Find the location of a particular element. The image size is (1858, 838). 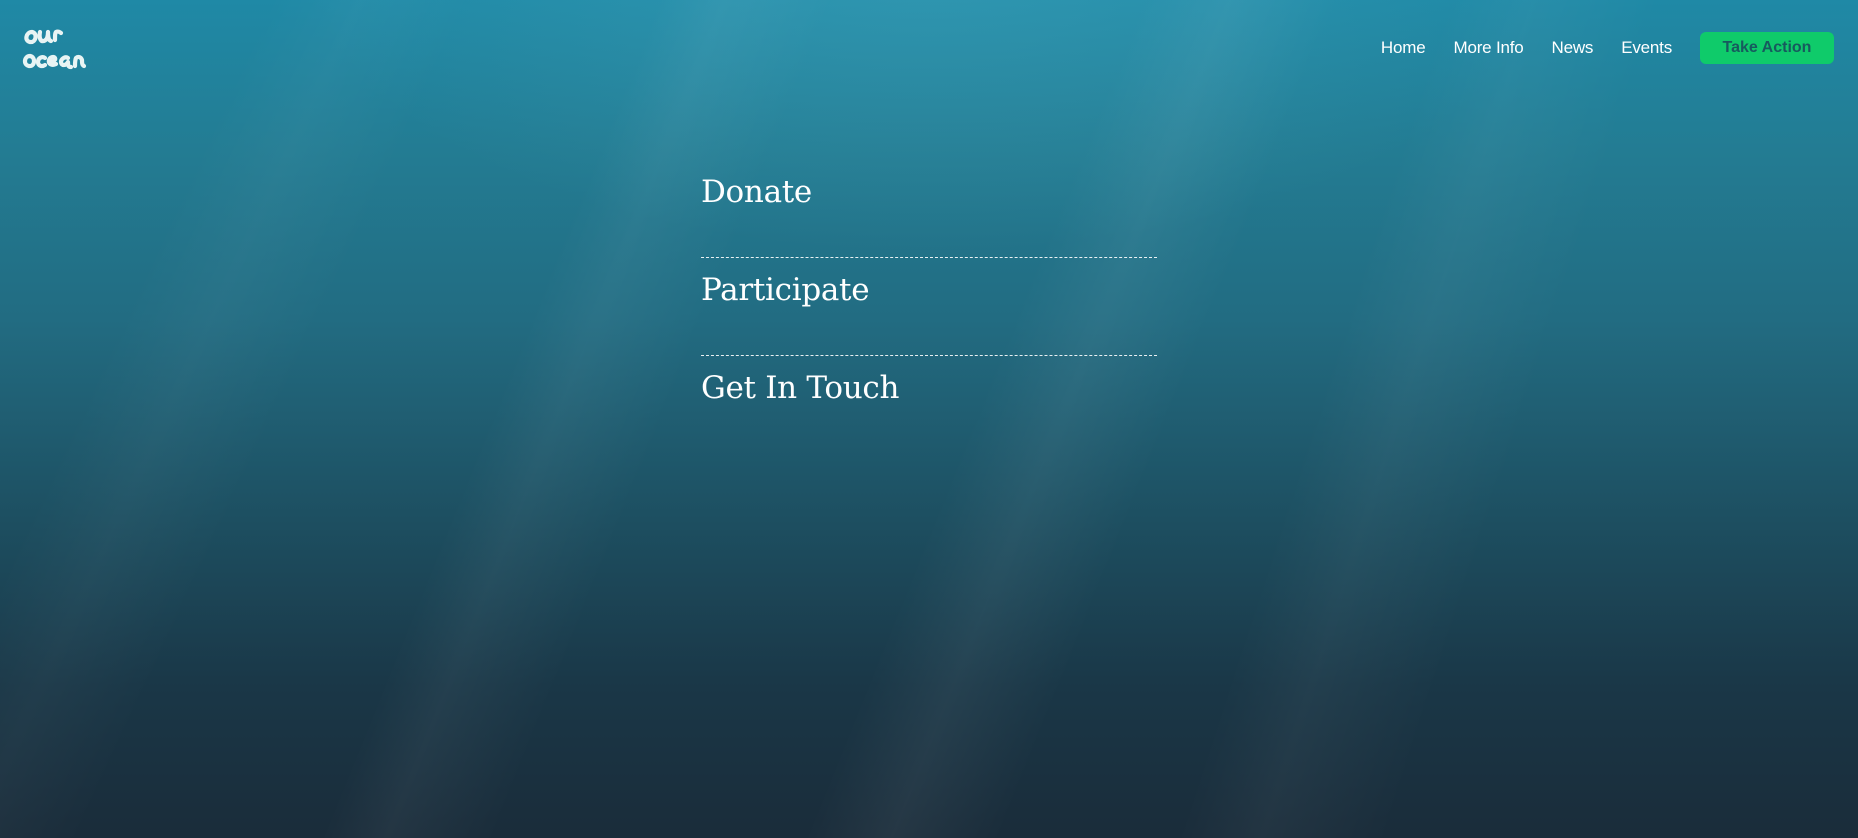

menu-item-donate: Donate is located at coordinates (929, 209).